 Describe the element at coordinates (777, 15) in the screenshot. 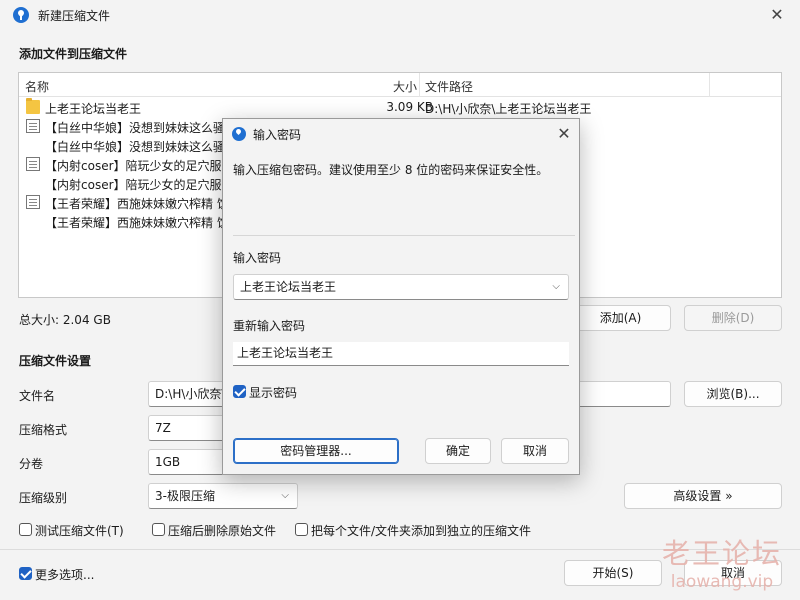

I see `window-close-icon: ✕` at that location.